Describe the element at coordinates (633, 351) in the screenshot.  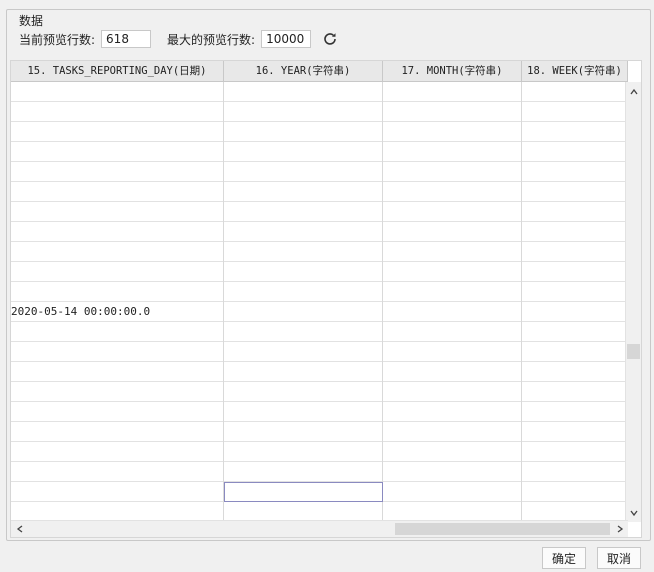
I see `vertical-scroll-thumb` at that location.